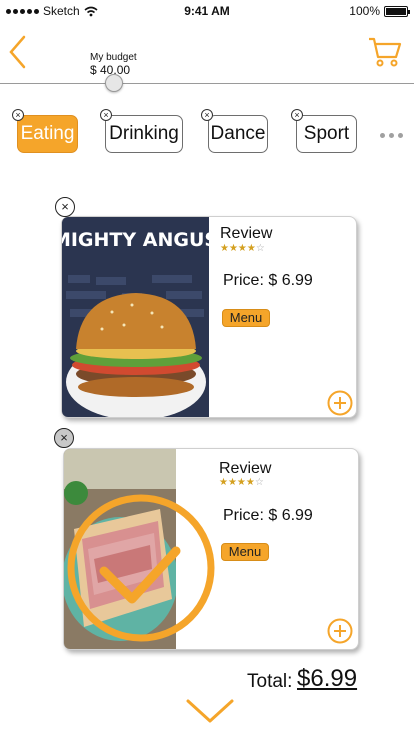  I want to click on chevron-down-icon, so click(210, 711).